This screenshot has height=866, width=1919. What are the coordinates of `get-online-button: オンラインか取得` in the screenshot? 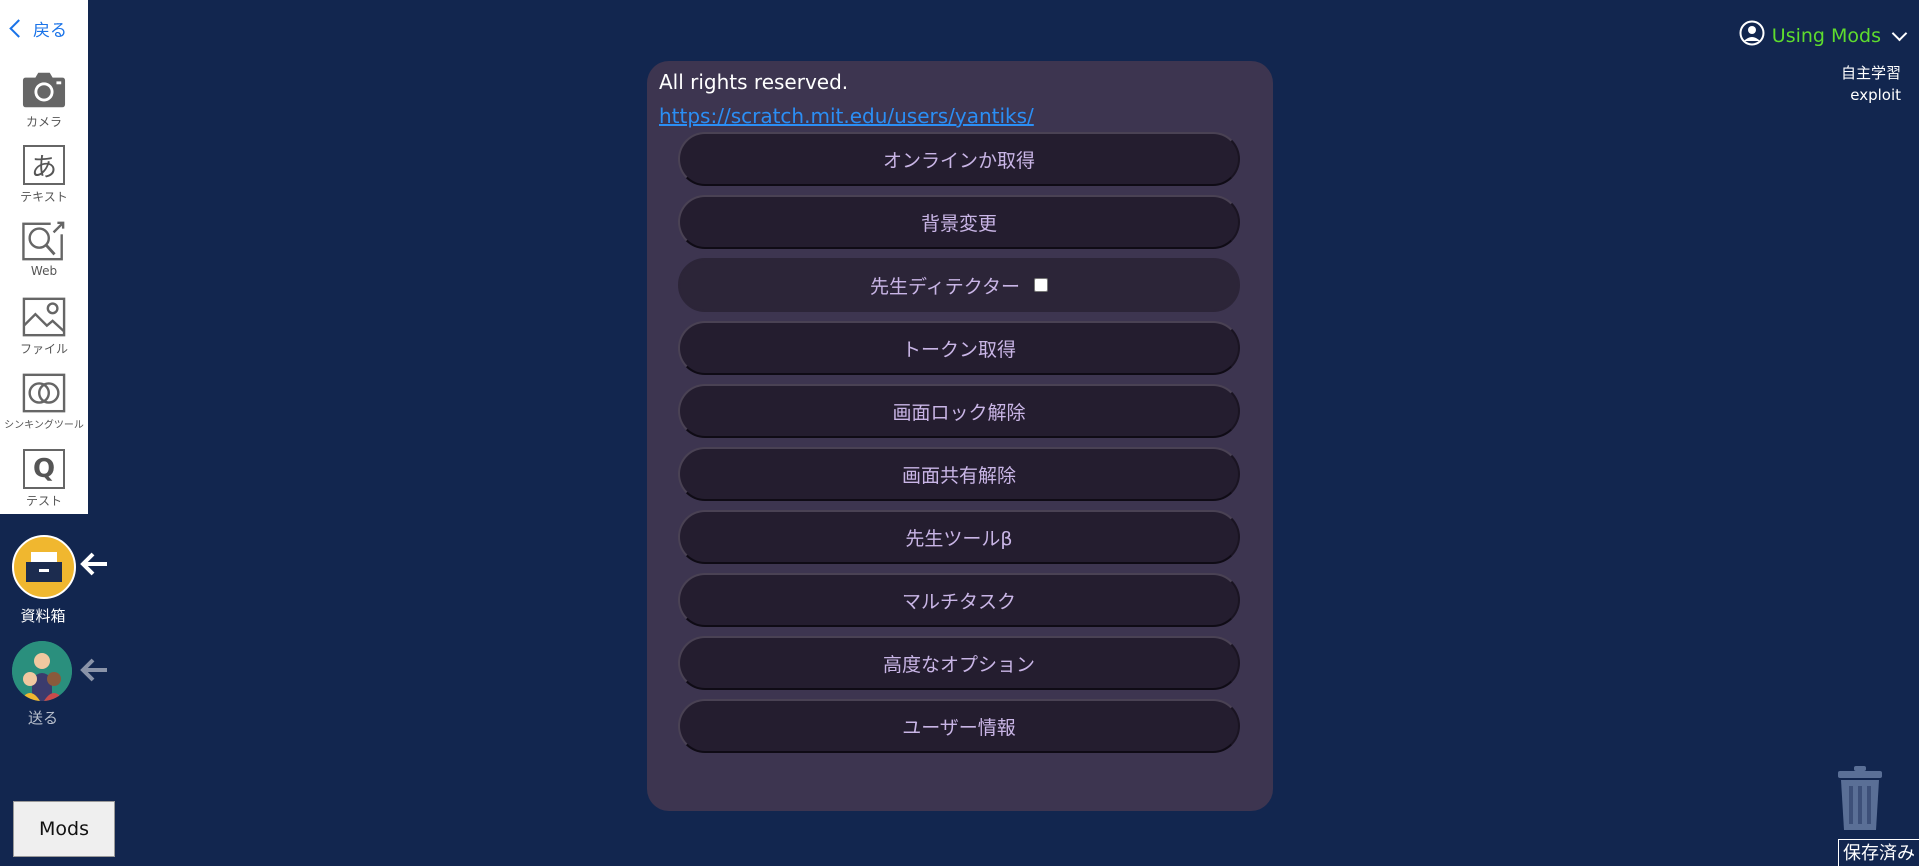 It's located at (959, 159).